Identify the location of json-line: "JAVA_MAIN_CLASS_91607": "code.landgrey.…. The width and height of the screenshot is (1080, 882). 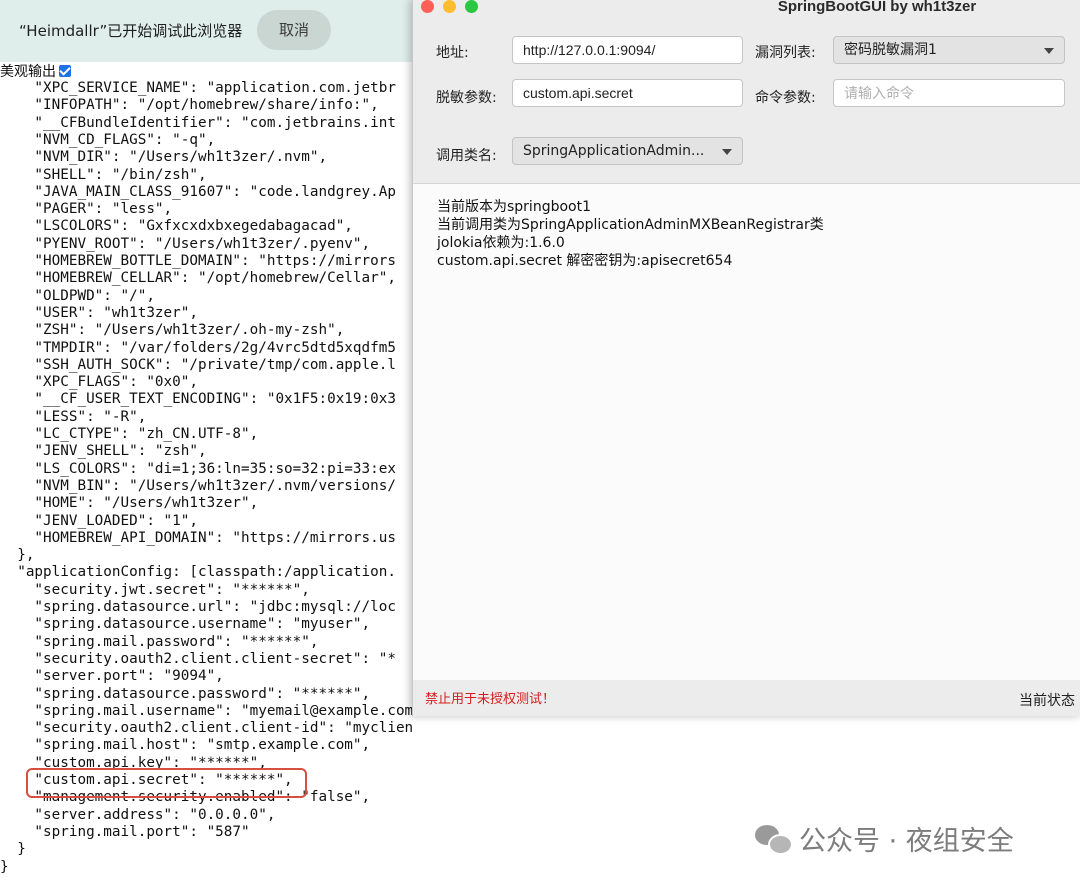
(198, 191).